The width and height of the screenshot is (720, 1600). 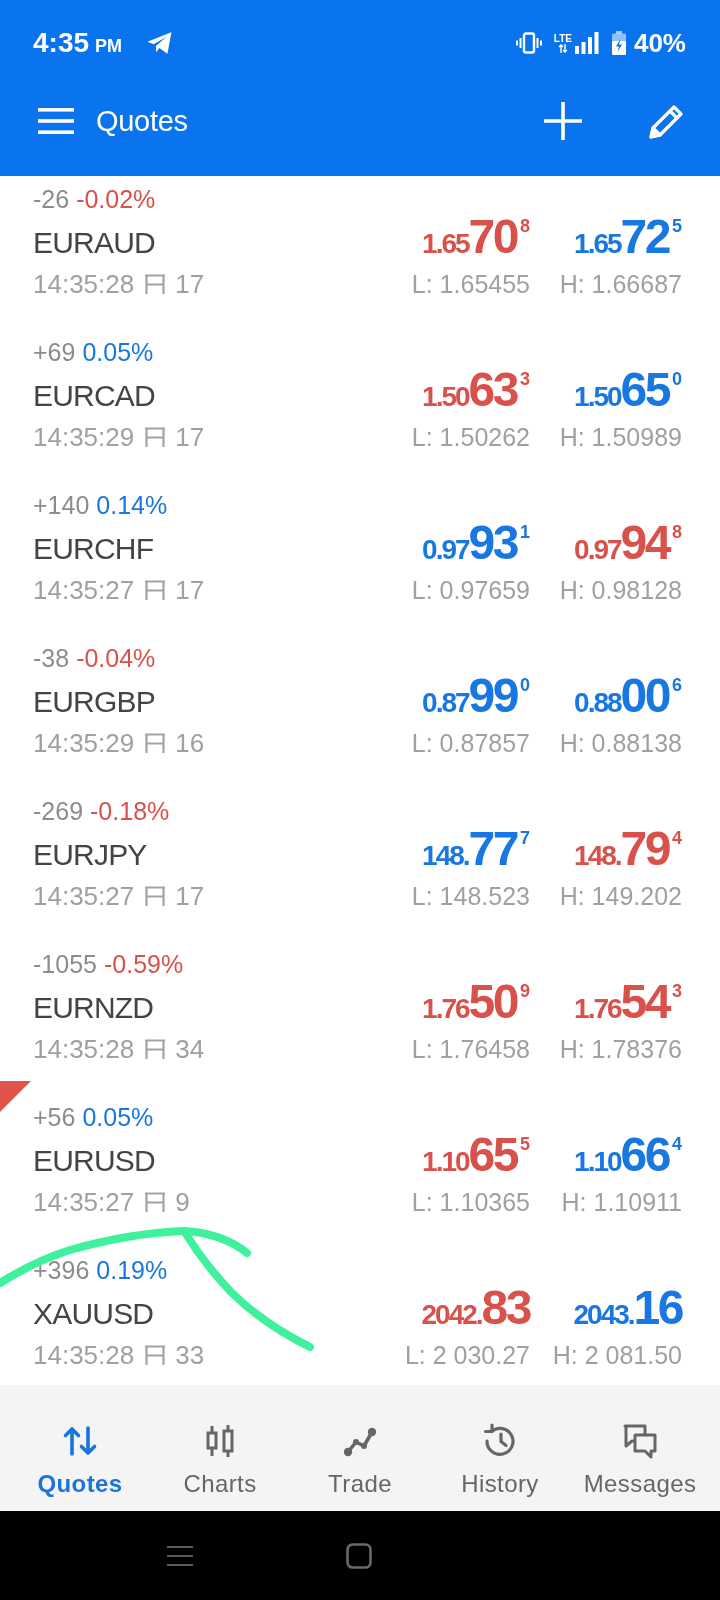 What do you see at coordinates (528, 43) in the screenshot?
I see `vibrate-icon` at bounding box center [528, 43].